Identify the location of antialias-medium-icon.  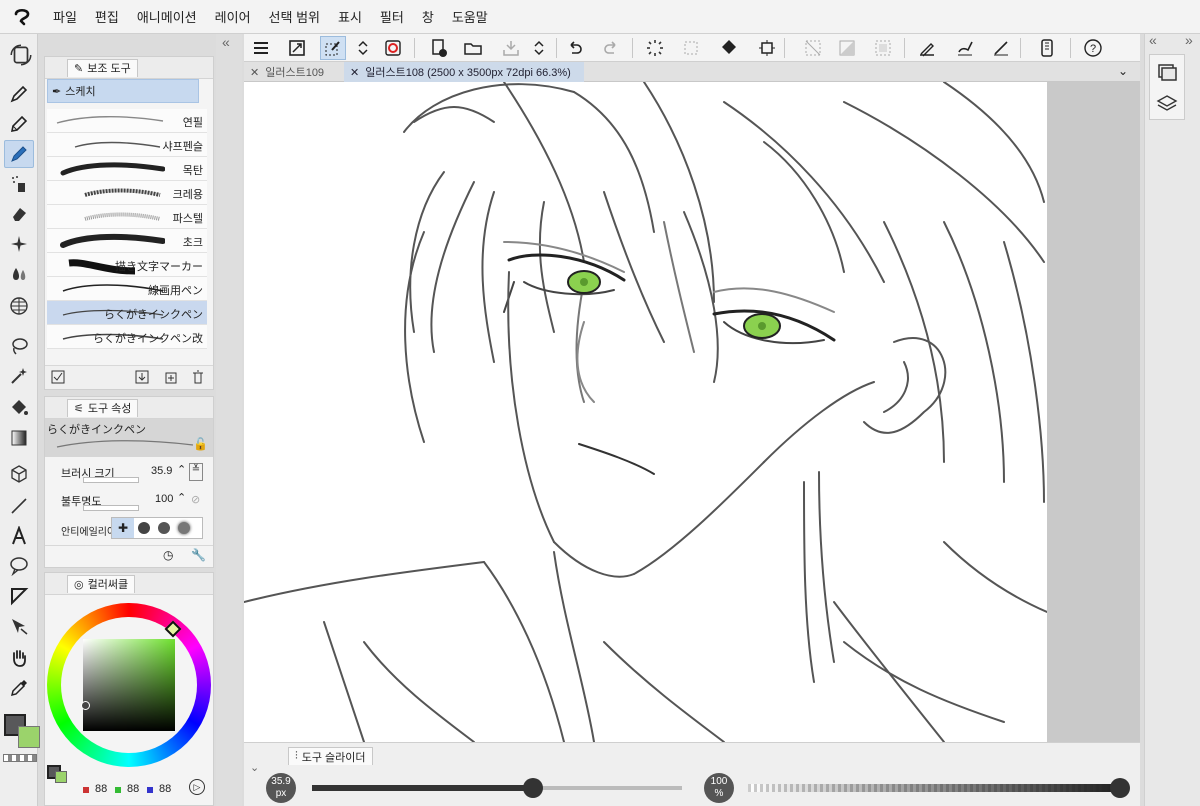
(164, 528).